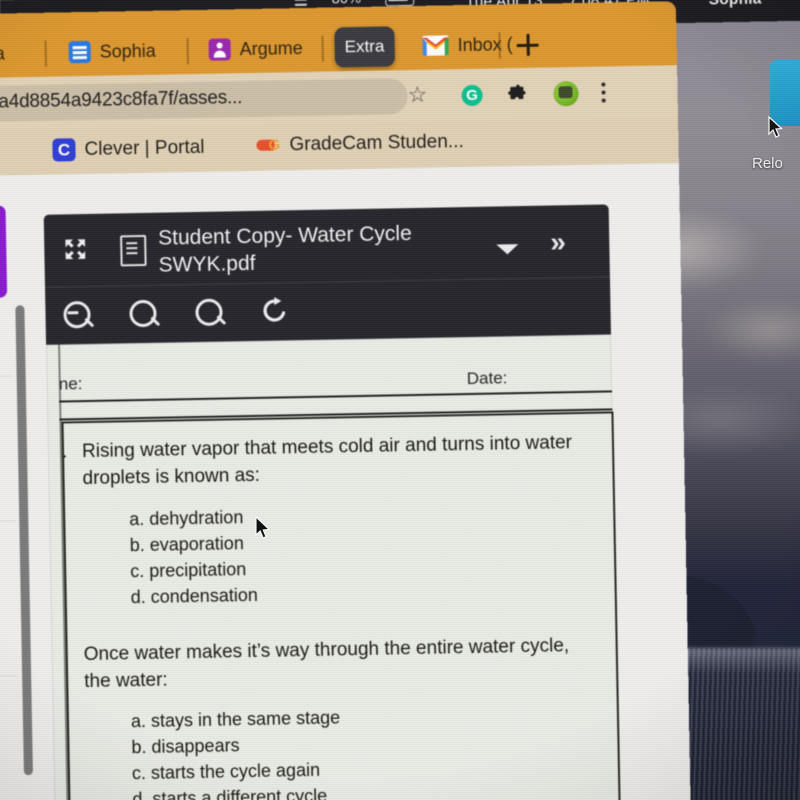 This screenshot has width=800, height=800. I want to click on google-contacts-icon, so click(219, 49).